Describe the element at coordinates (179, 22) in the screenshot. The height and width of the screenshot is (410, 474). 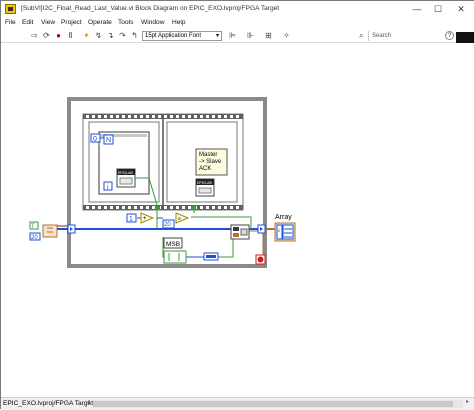
I see `menu-help: Help` at that location.